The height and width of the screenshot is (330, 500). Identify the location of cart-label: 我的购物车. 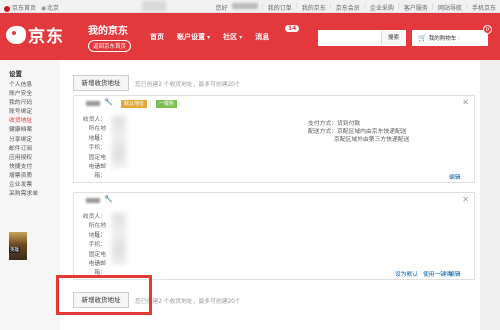
(442, 39).